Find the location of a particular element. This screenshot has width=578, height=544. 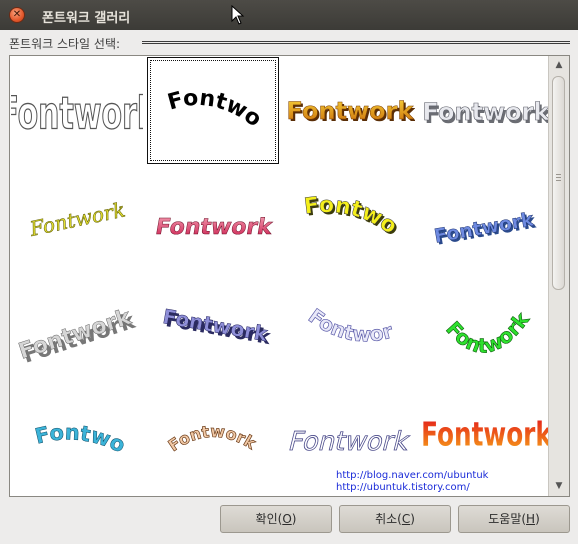

title-bar: ✕ 폰트워크 갤러리 is located at coordinates (289, 15).